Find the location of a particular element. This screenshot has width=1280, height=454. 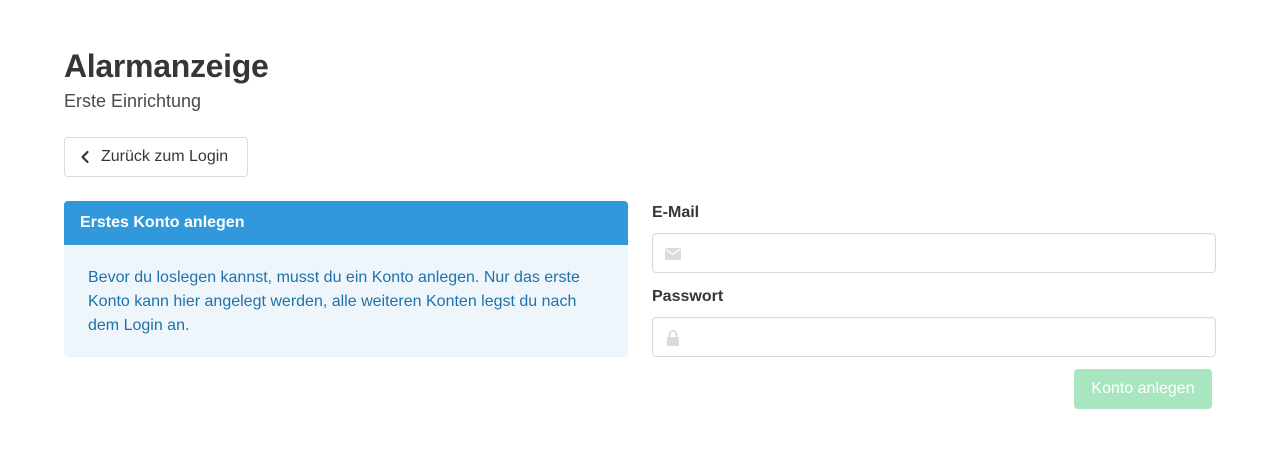

email-field-wrapper is located at coordinates (934, 253).